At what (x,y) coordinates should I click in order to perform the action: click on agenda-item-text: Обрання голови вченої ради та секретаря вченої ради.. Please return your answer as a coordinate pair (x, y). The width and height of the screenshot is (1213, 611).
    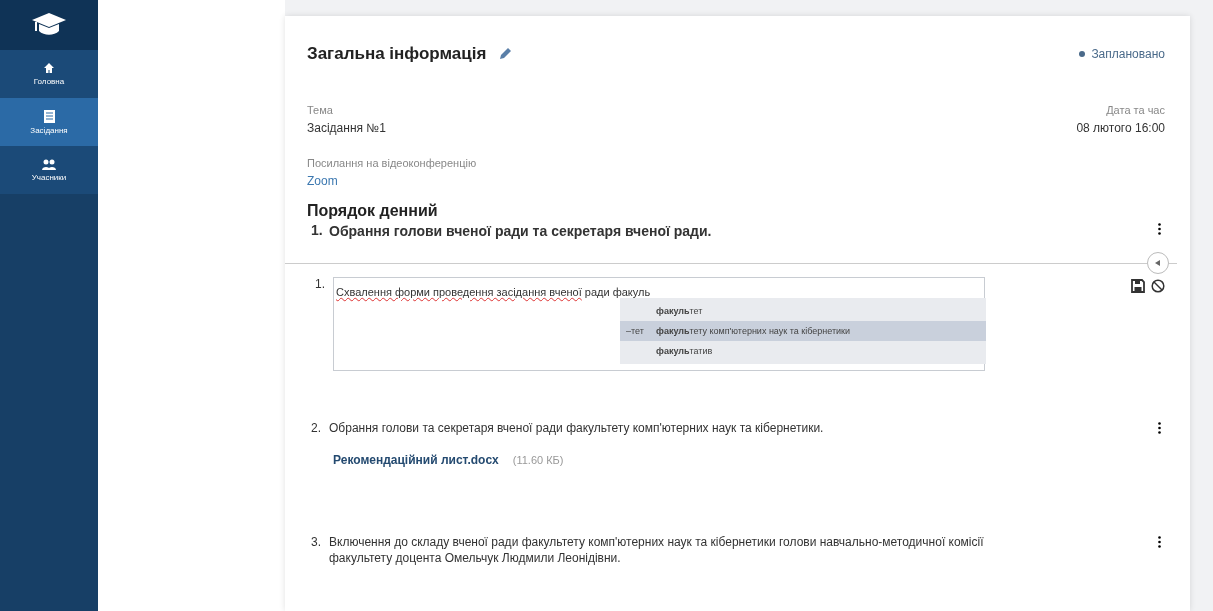
    Looking at the image, I should click on (520, 231).